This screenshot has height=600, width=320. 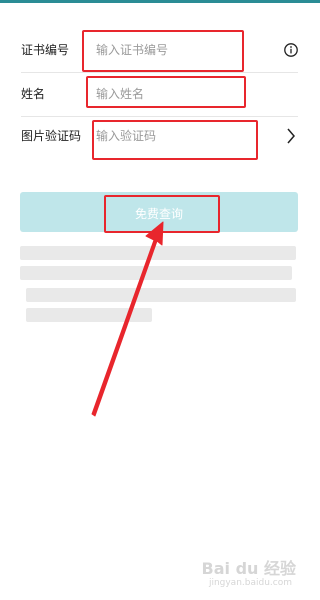 I want to click on baidu-jingyan-domain: jingyan.baidu.com, so click(x=250, y=583).